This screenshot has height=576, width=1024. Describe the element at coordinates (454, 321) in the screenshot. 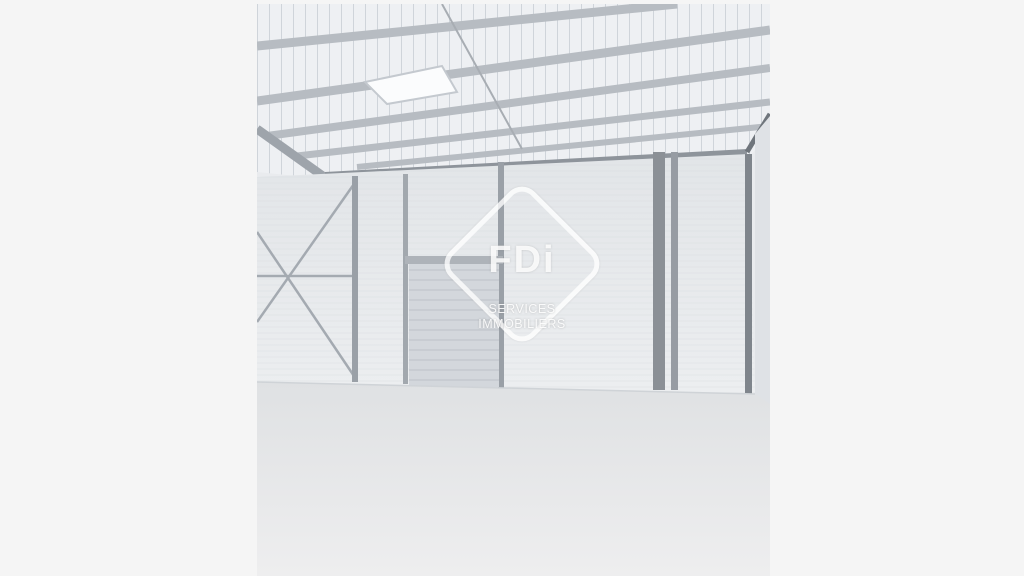

I see `roller-door` at that location.